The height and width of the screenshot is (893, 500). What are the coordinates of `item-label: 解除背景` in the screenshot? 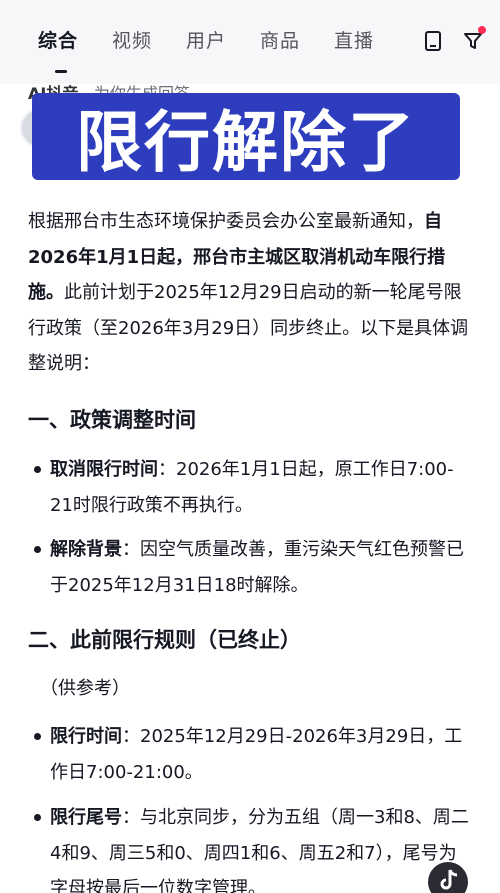 It's located at (86, 549).